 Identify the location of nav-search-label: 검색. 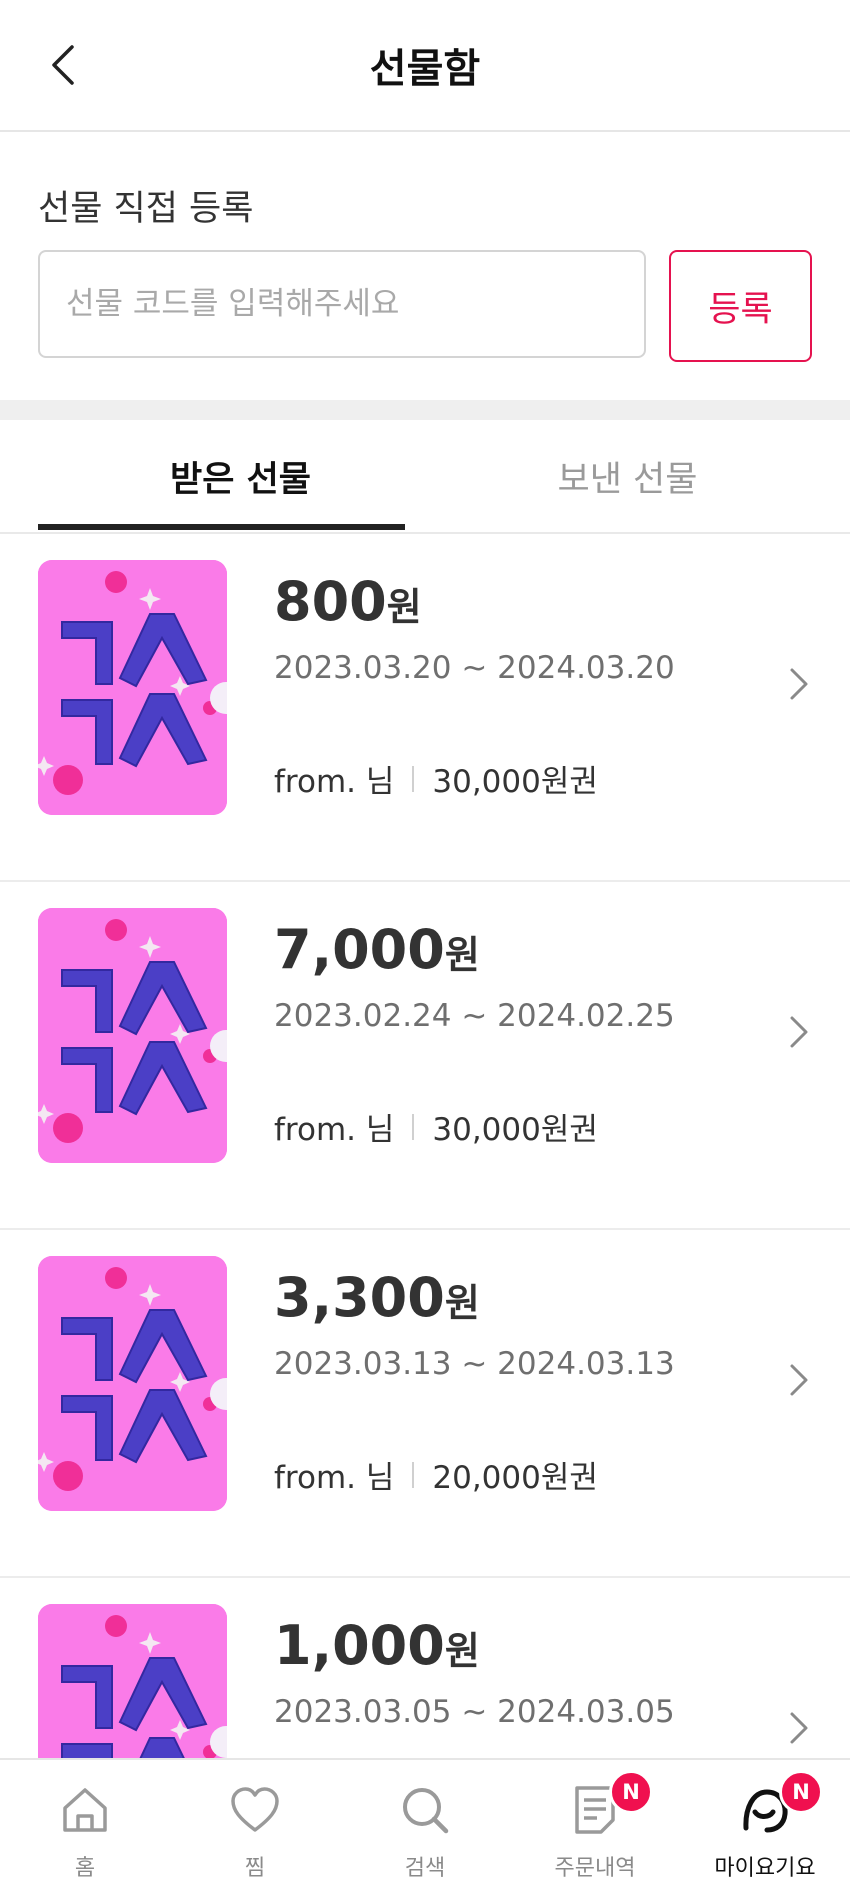
(425, 1868).